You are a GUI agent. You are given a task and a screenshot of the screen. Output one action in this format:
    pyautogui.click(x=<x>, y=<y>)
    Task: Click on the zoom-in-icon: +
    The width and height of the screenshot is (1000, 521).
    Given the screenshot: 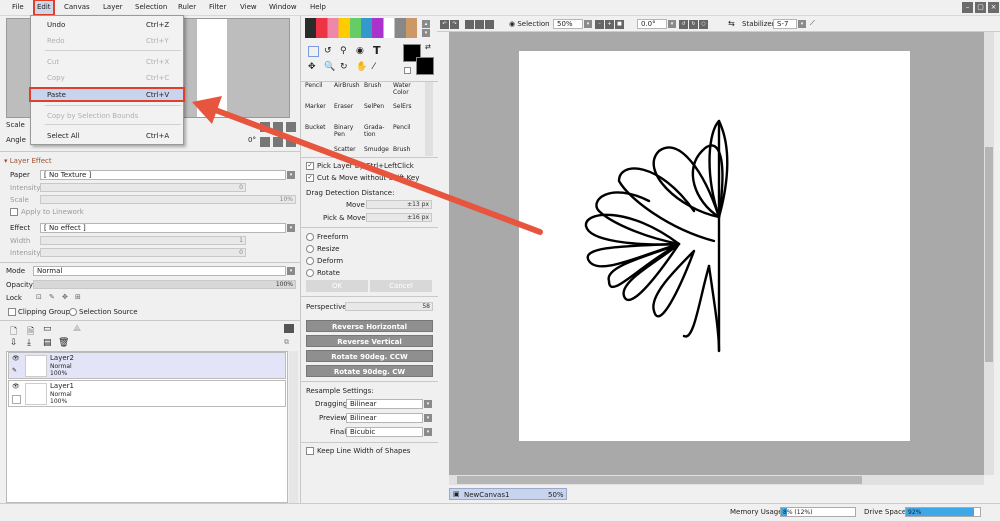 What is the action you would take?
    pyautogui.click(x=609, y=24)
    